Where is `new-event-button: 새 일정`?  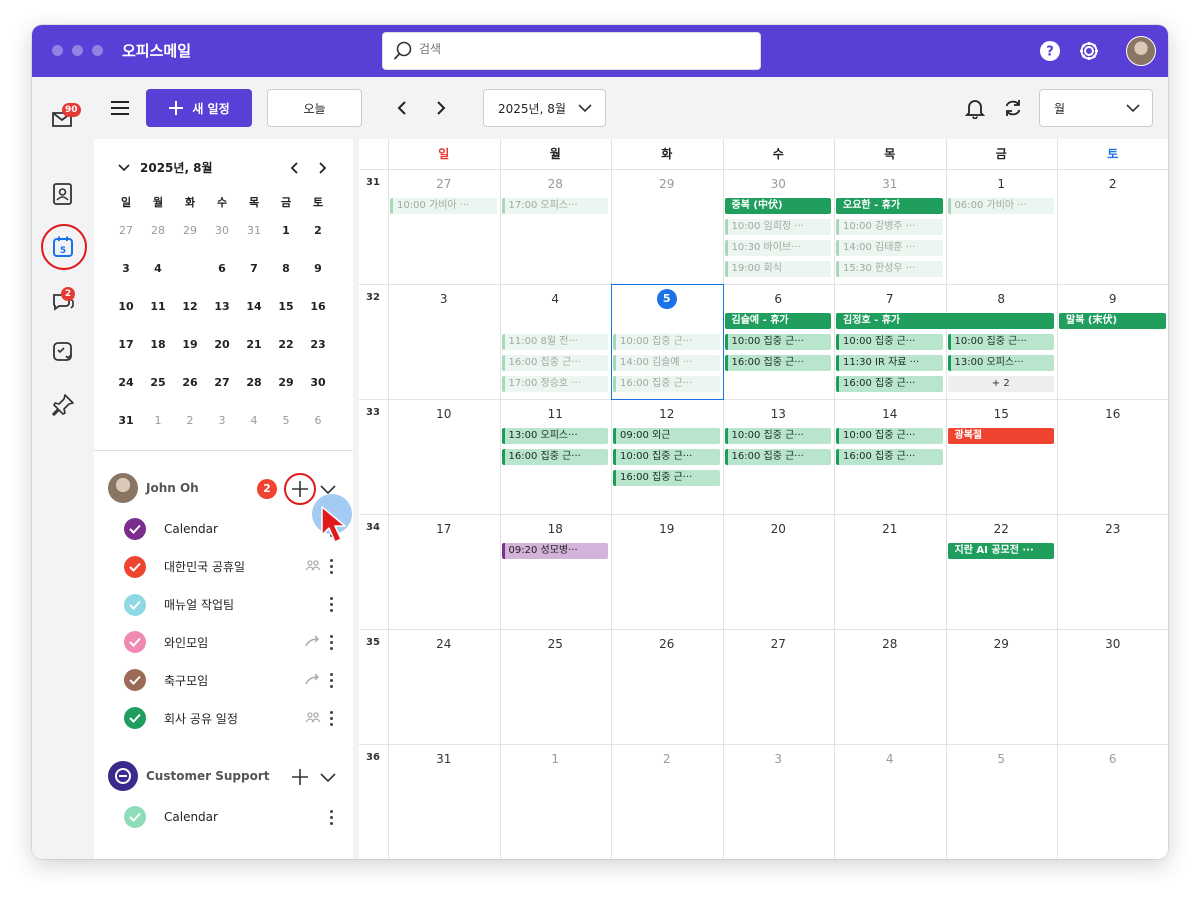
new-event-button: 새 일정 is located at coordinates (199, 108).